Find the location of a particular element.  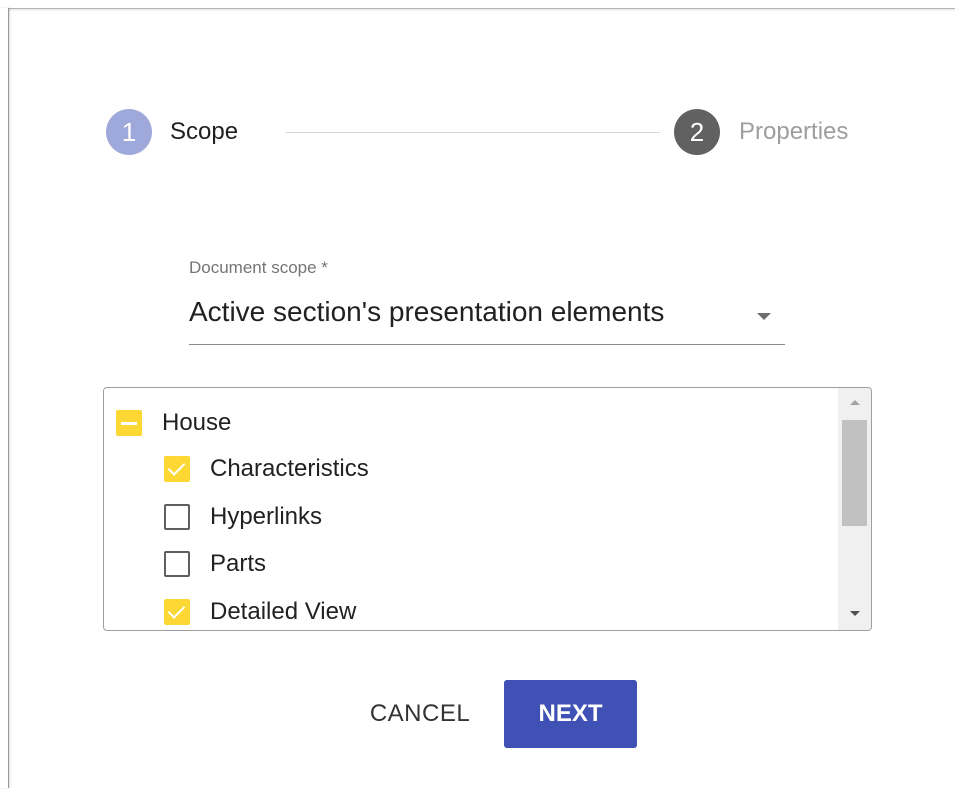

document-scope-label: Document scope * is located at coordinates (258, 267).